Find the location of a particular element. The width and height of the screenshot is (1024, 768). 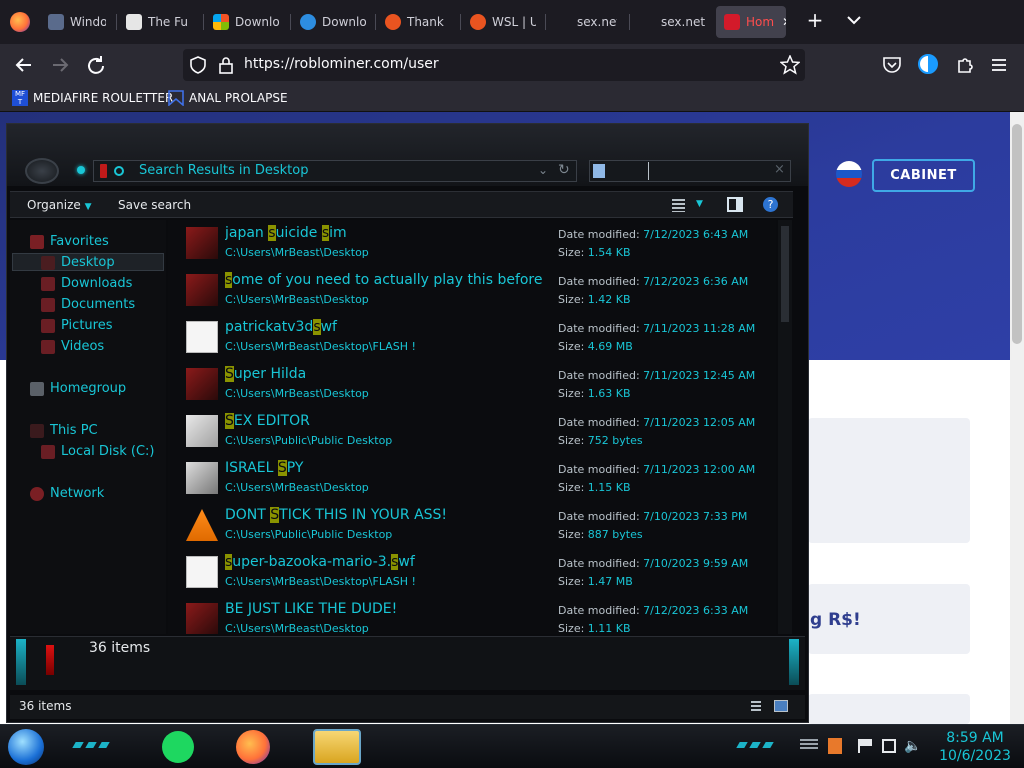

tray-app-icon is located at coordinates (835, 746).